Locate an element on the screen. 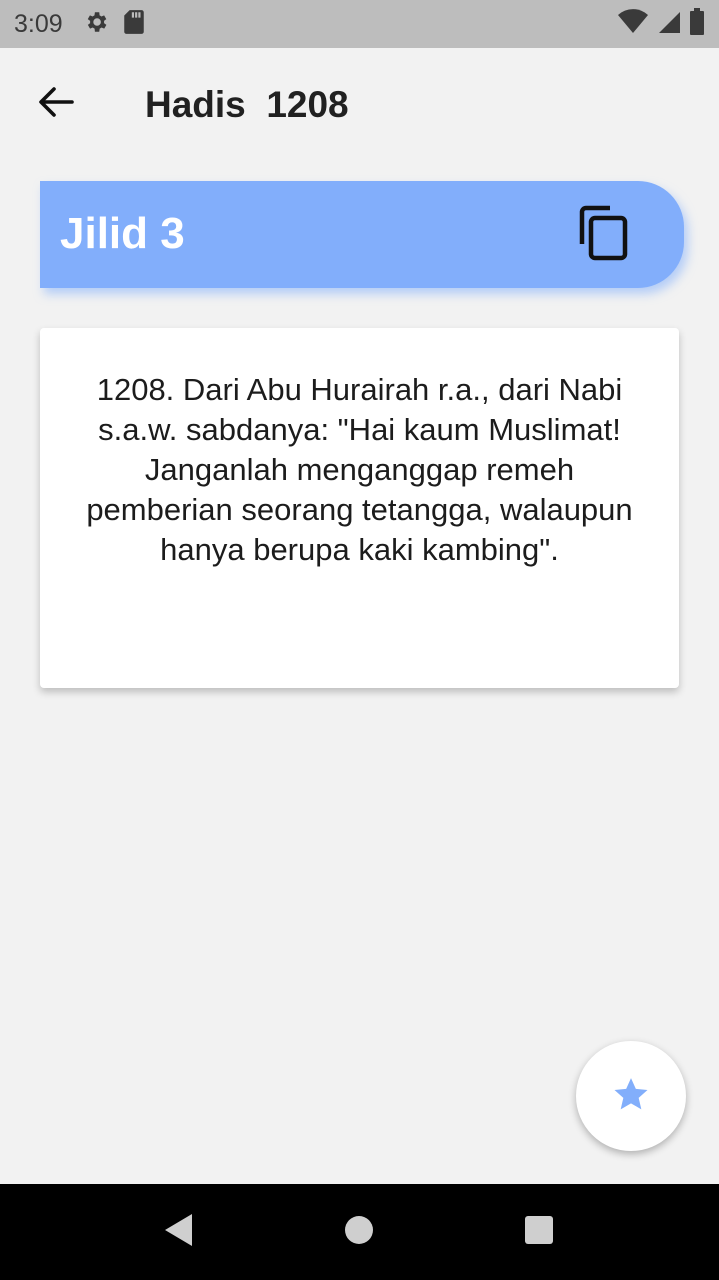 Image resolution: width=719 pixels, height=1280 pixels. home-circle-icon is located at coordinates (359, 1232).